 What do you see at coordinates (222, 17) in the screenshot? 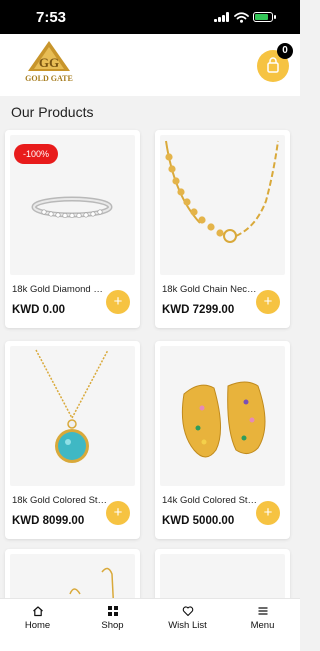
I see `signal-icon` at bounding box center [222, 17].